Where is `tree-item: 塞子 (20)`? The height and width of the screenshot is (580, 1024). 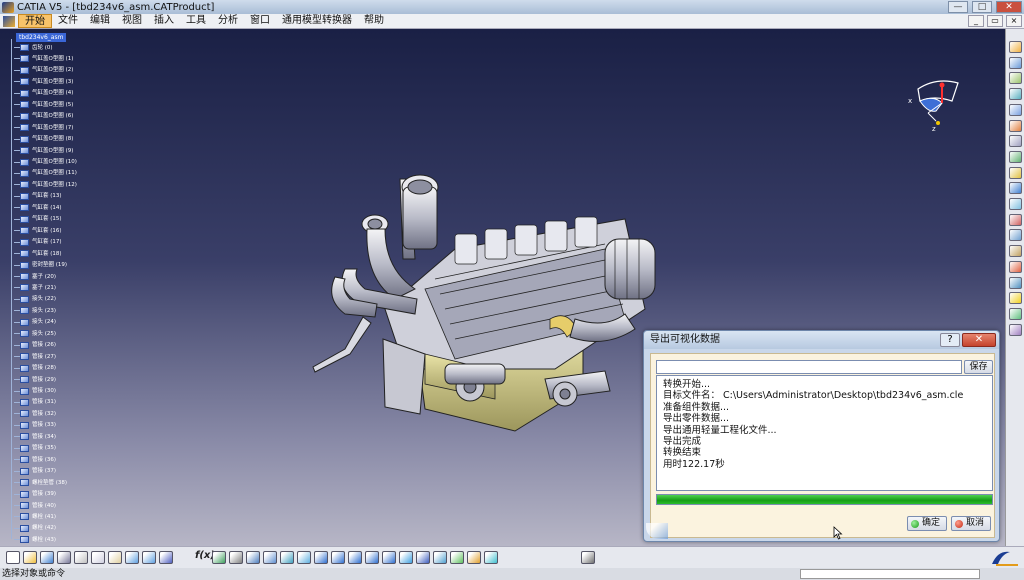
tree-item: 塞子 (20) is located at coordinates (35, 276).